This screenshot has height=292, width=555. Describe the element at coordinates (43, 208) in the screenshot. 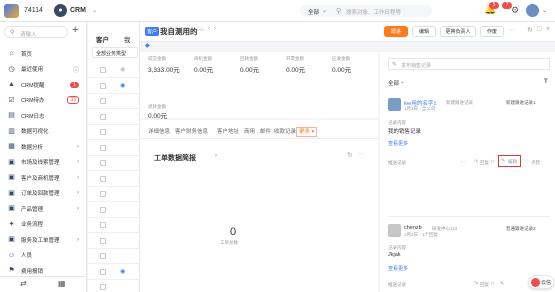

I see `sidebar-item: ▣ 产品管理 ›` at that location.